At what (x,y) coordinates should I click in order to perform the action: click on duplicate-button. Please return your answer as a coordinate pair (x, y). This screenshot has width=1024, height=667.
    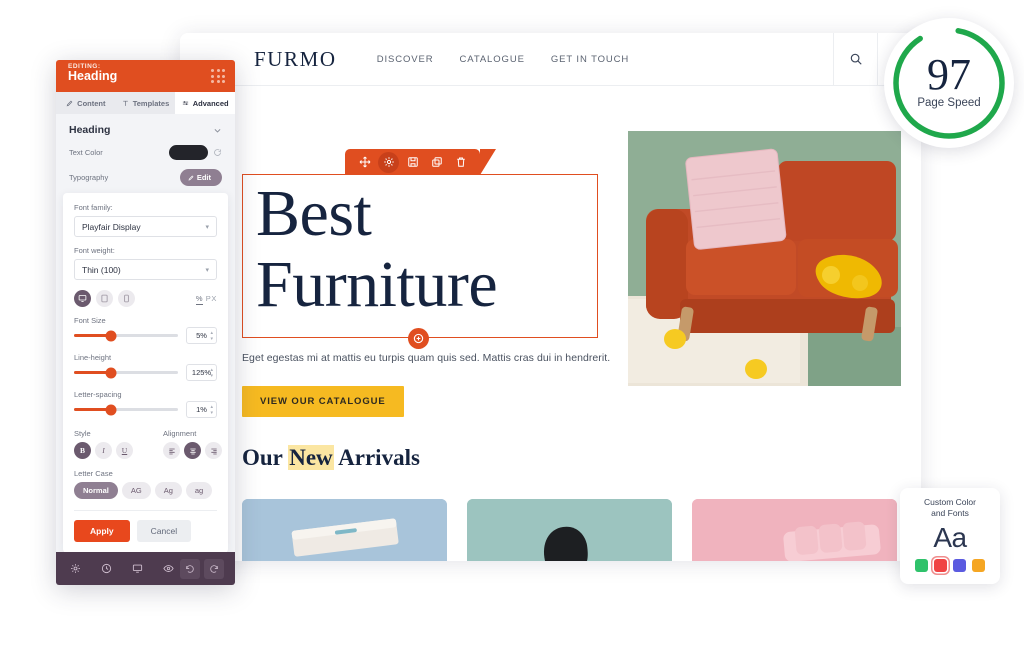
    Looking at the image, I should click on (436, 162).